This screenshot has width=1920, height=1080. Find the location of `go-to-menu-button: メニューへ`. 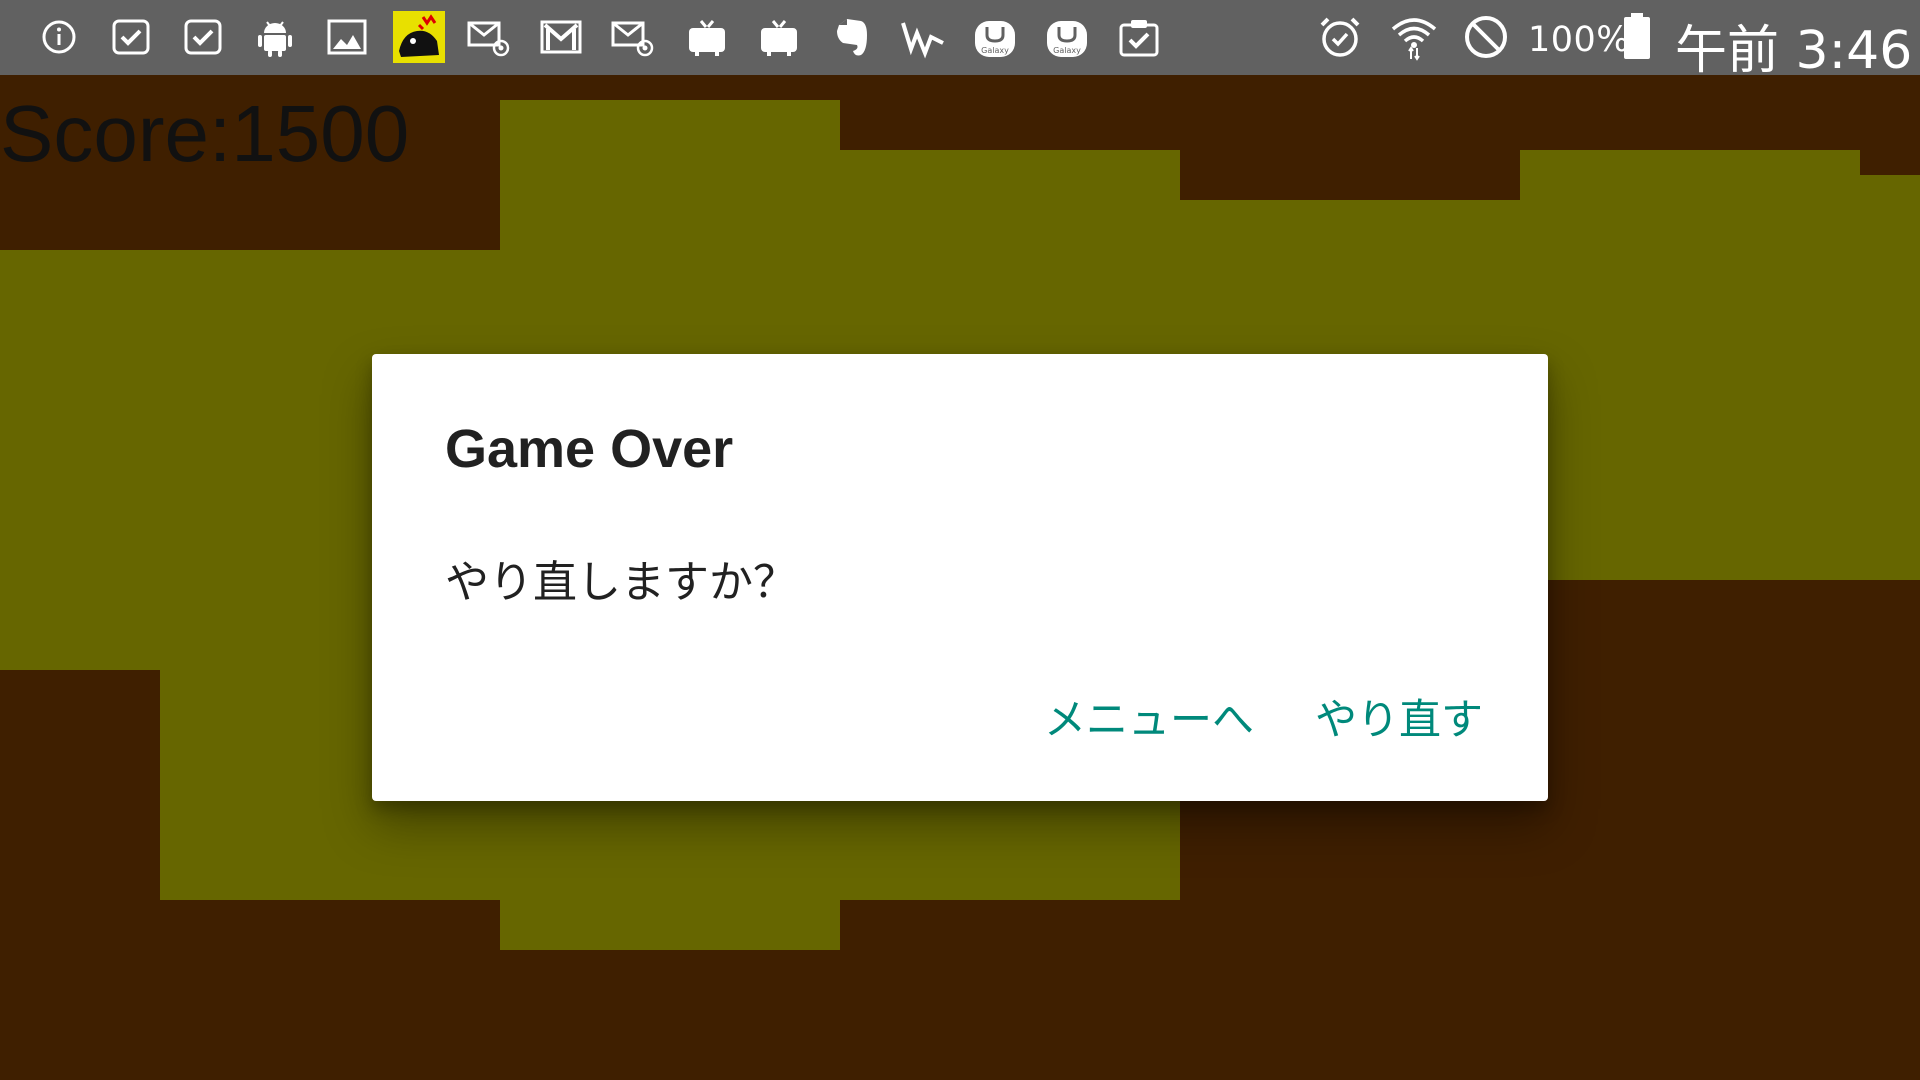

go-to-menu-button: メニューへ is located at coordinates (1149, 720).